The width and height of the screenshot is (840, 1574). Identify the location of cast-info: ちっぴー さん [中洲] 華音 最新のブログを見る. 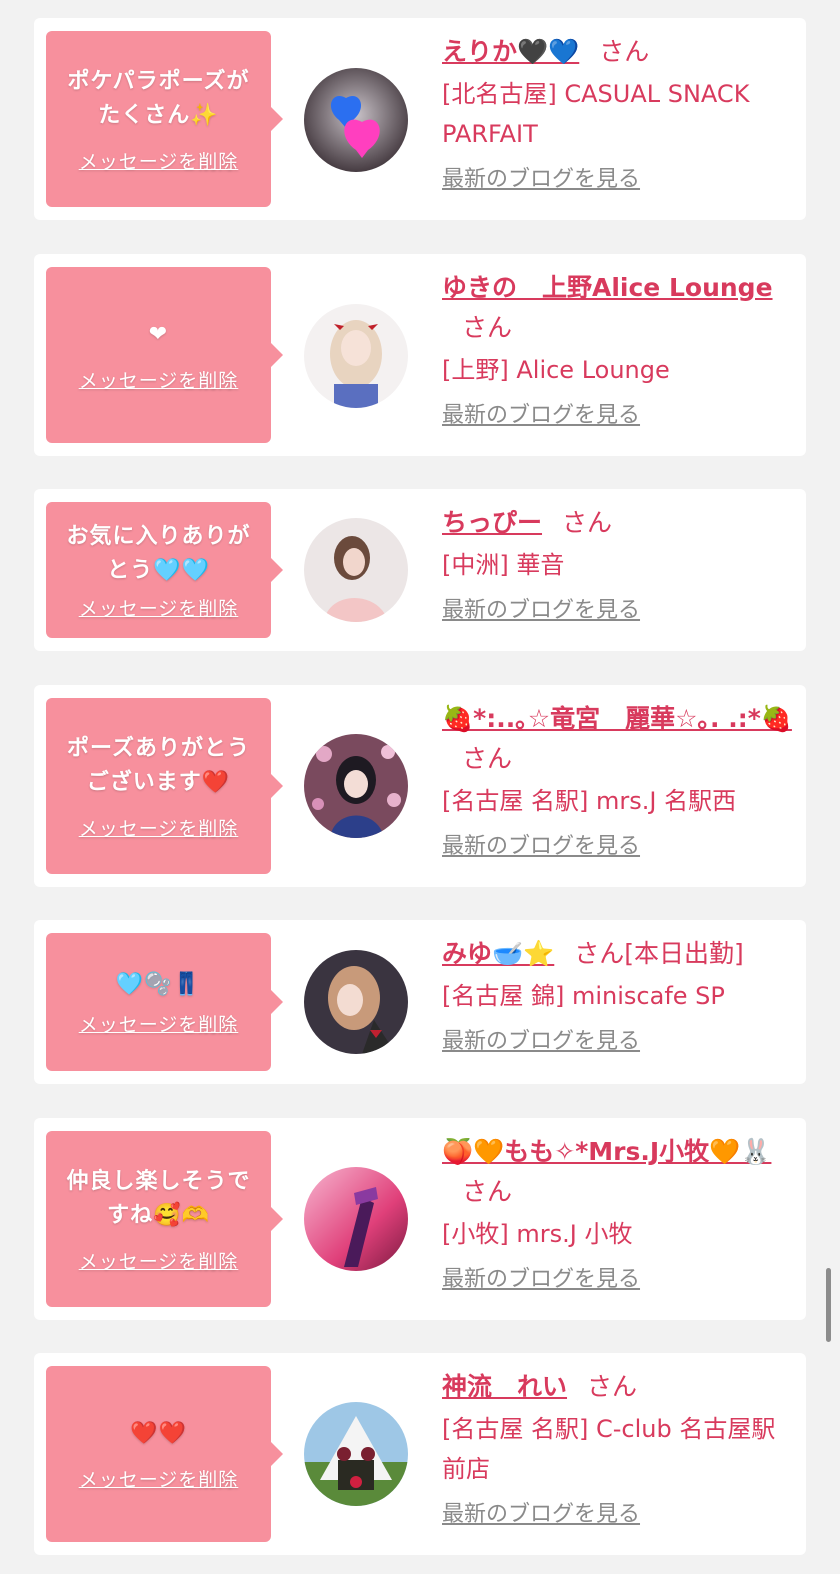
(618, 566).